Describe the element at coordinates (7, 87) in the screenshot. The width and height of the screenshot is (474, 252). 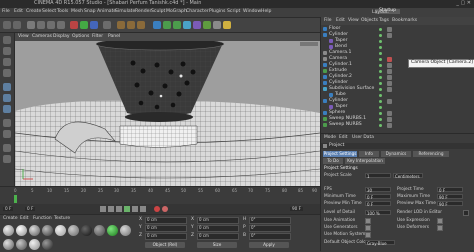
I see `points-mode-icon` at that location.